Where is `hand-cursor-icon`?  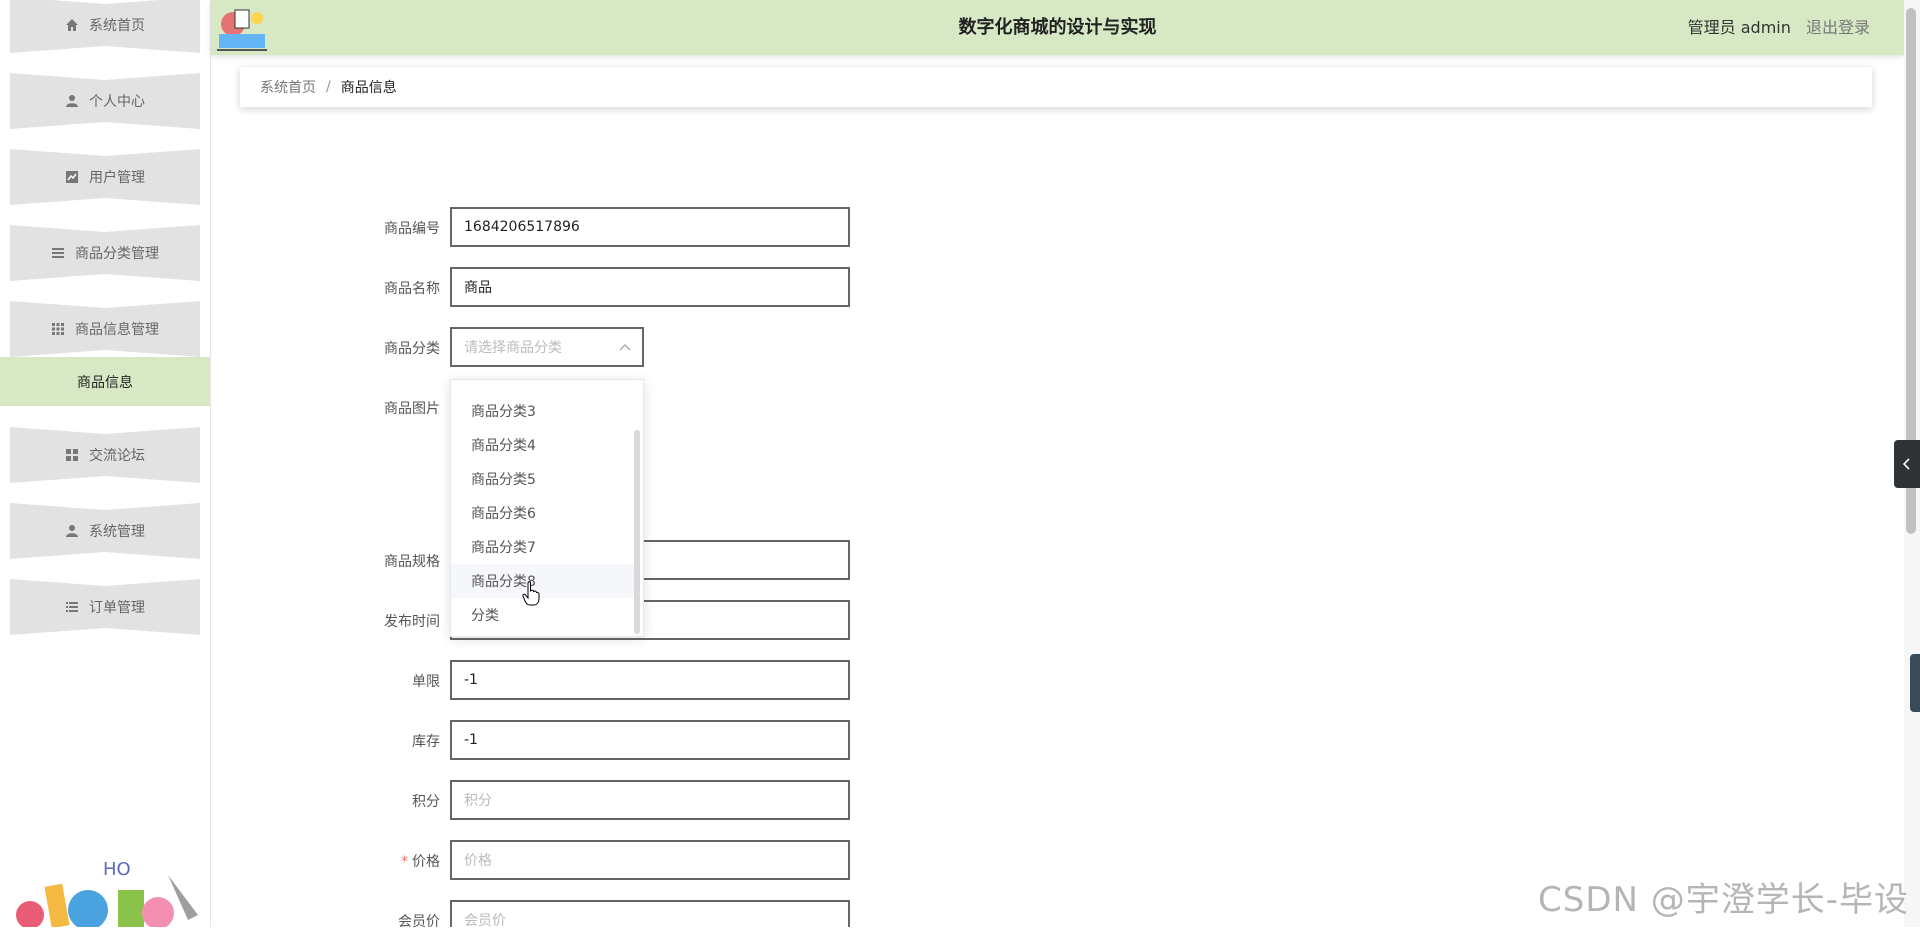
hand-cursor-icon is located at coordinates (531, 593).